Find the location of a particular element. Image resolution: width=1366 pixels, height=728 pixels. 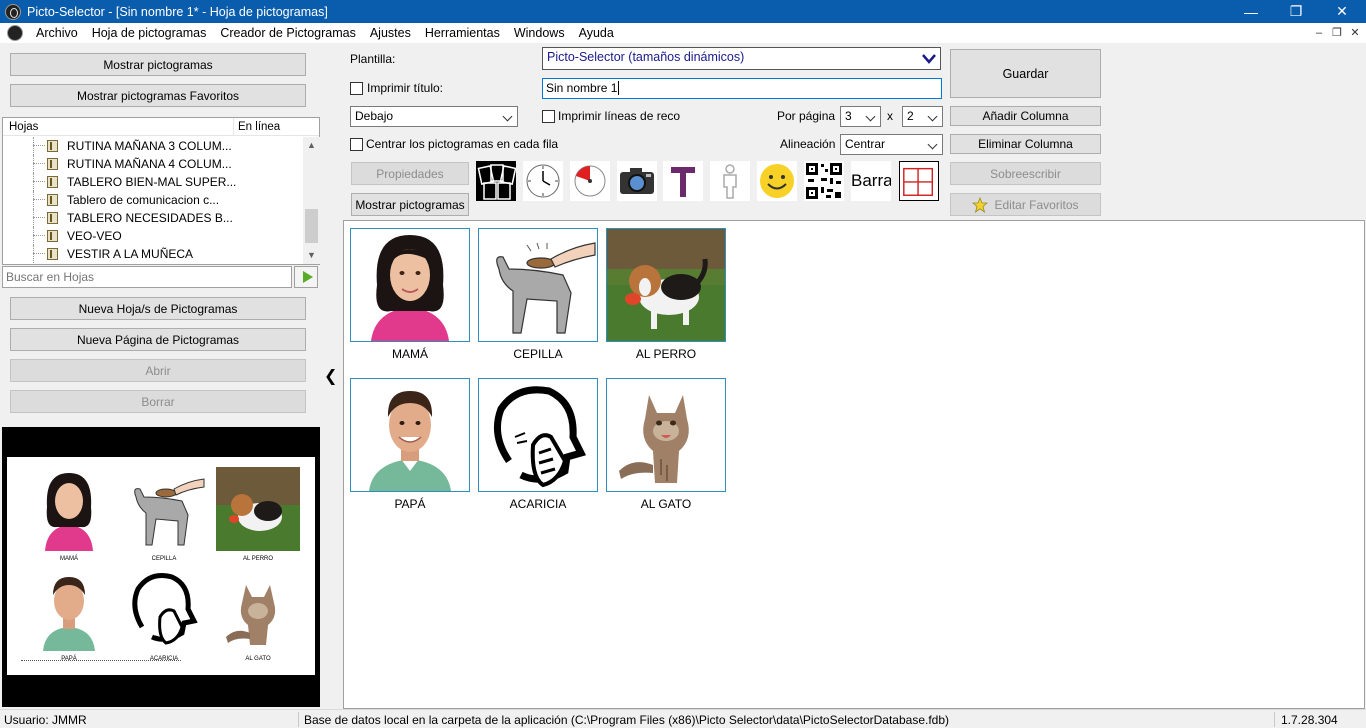

print-title-checkbox is located at coordinates (356, 88).